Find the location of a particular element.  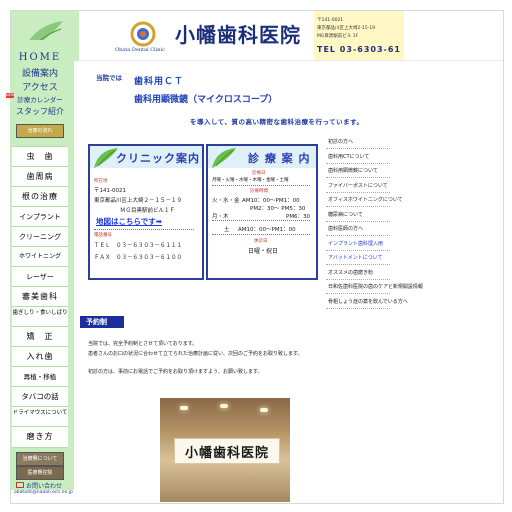

nav-orthodontics: 矯 正 is located at coordinates (40, 336).